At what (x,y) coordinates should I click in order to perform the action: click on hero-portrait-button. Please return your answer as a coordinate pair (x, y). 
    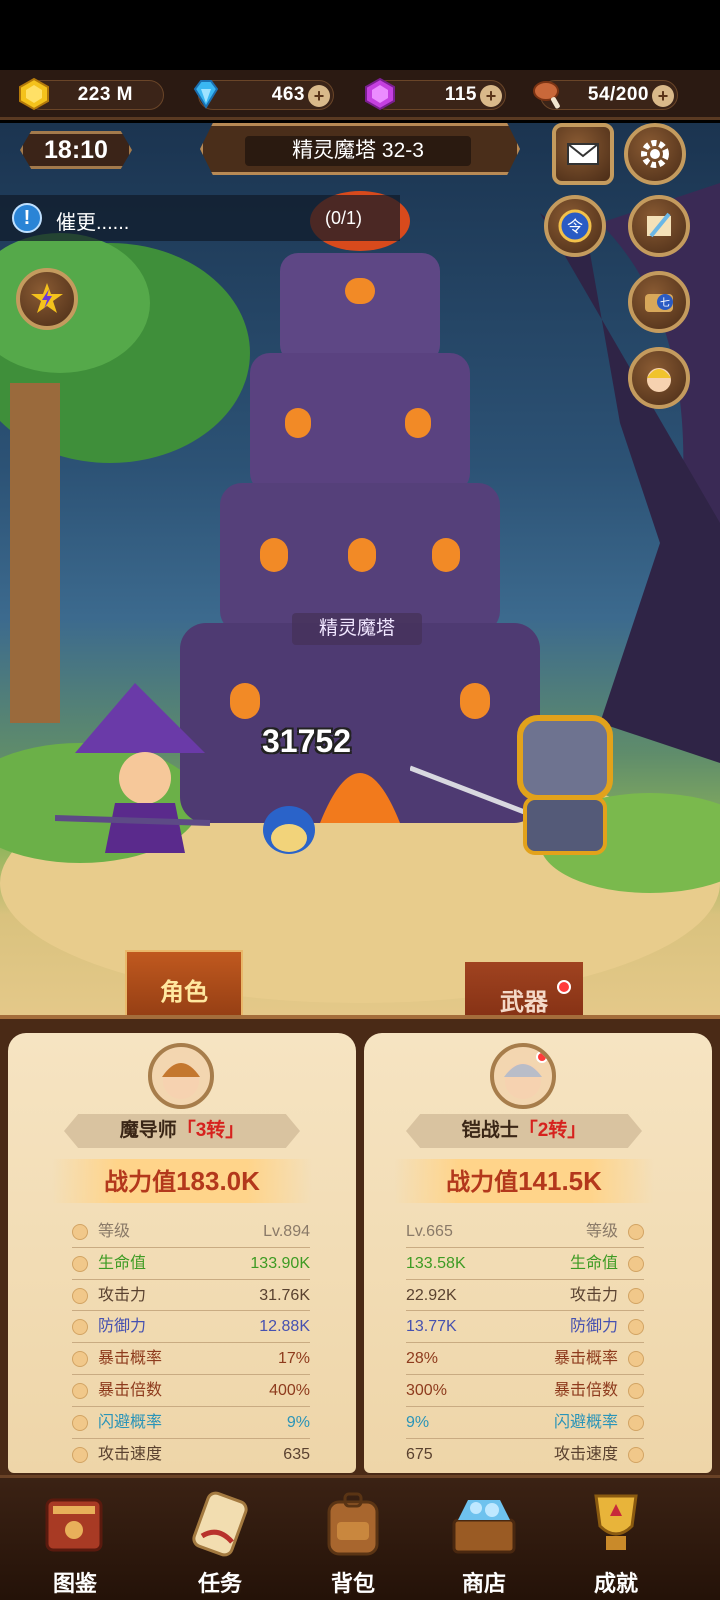
    Looking at the image, I should click on (659, 378).